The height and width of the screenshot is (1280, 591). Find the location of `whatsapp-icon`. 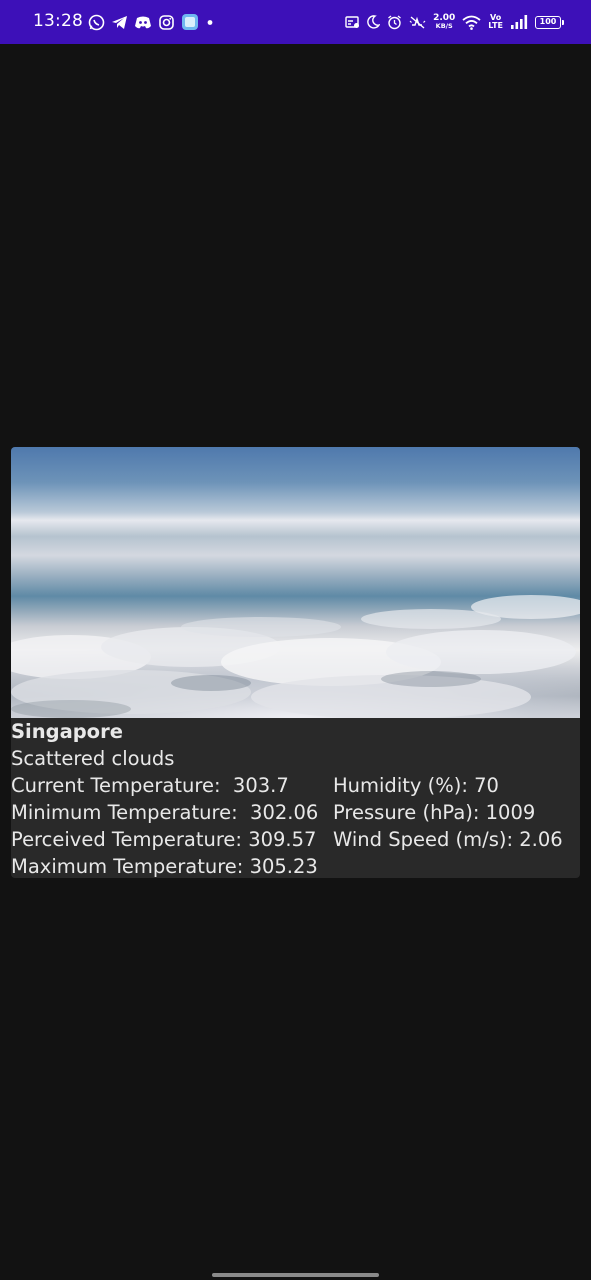

whatsapp-icon is located at coordinates (96, 22).